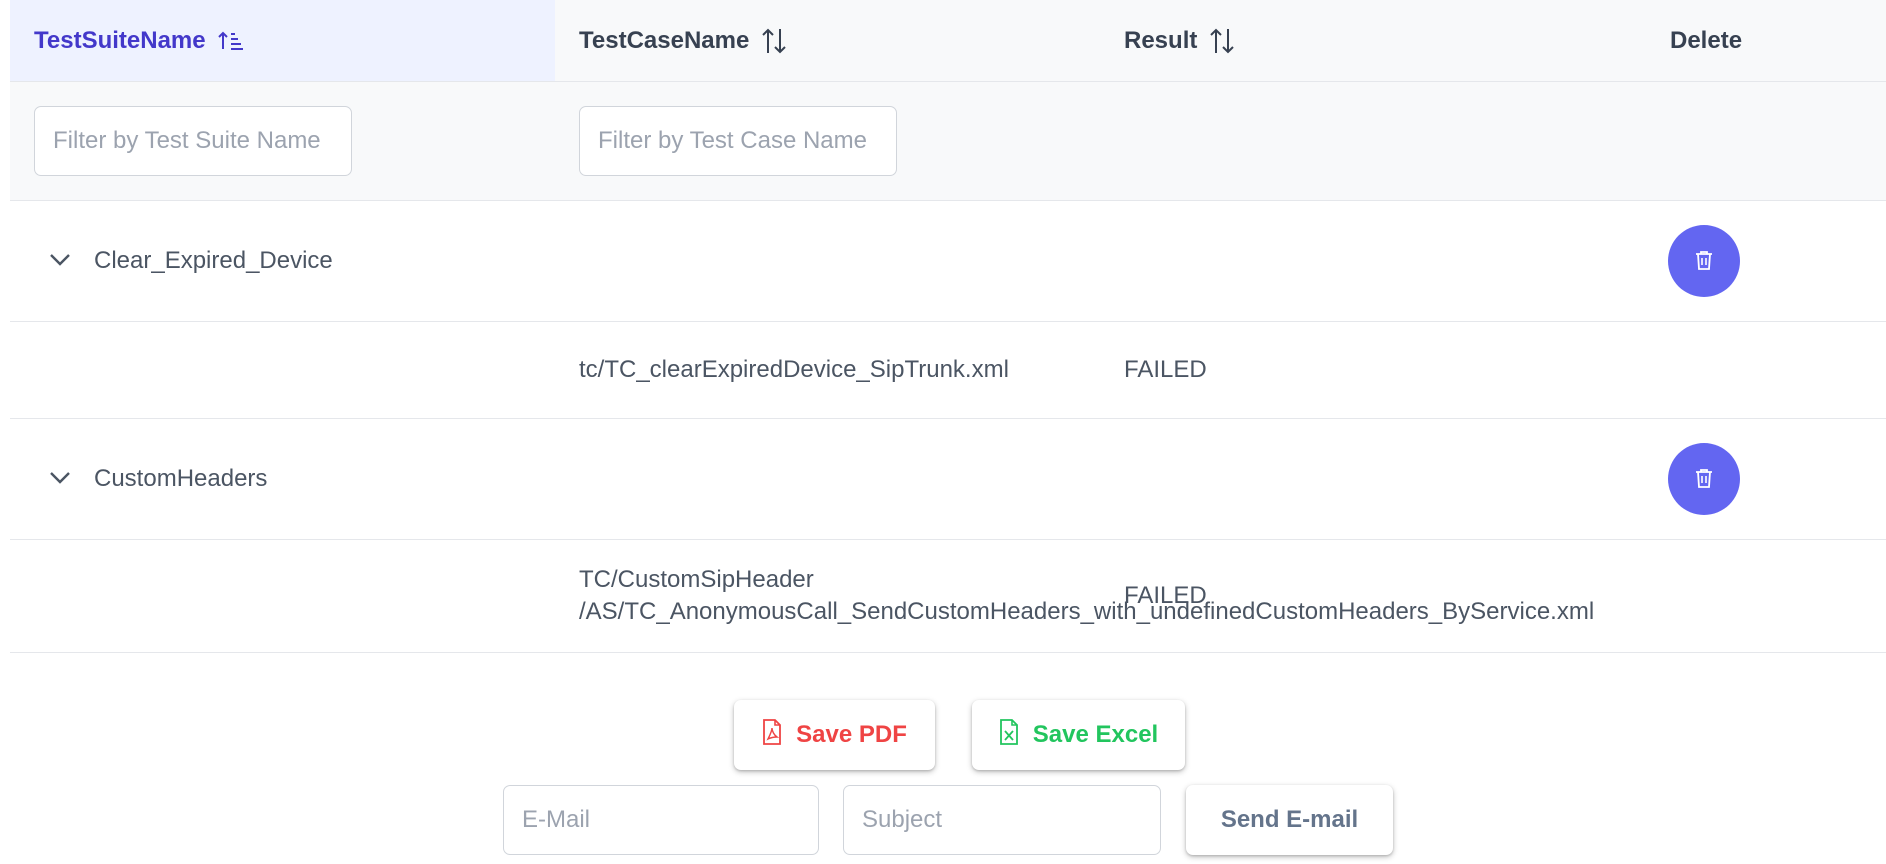  Describe the element at coordinates (213, 260) in the screenshot. I see `group-name: Clear_Expired_Device` at that location.